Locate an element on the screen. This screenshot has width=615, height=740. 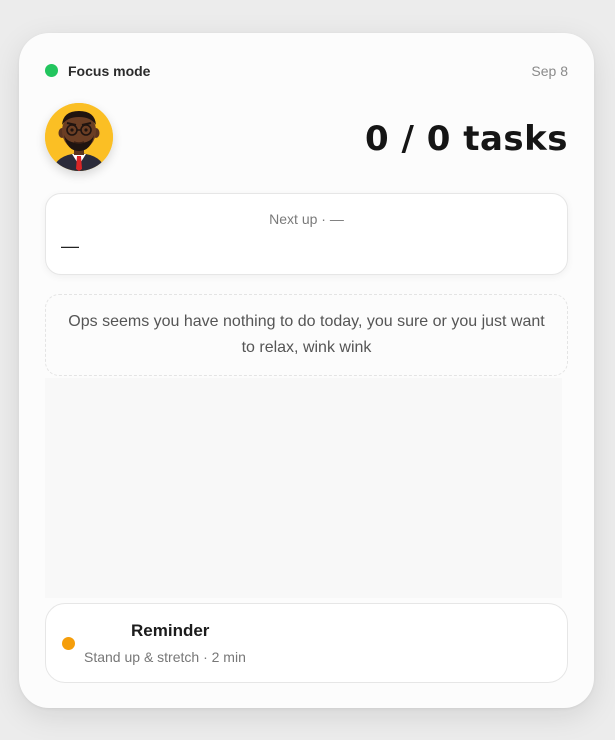
person-avatar-icon is located at coordinates (79, 137).